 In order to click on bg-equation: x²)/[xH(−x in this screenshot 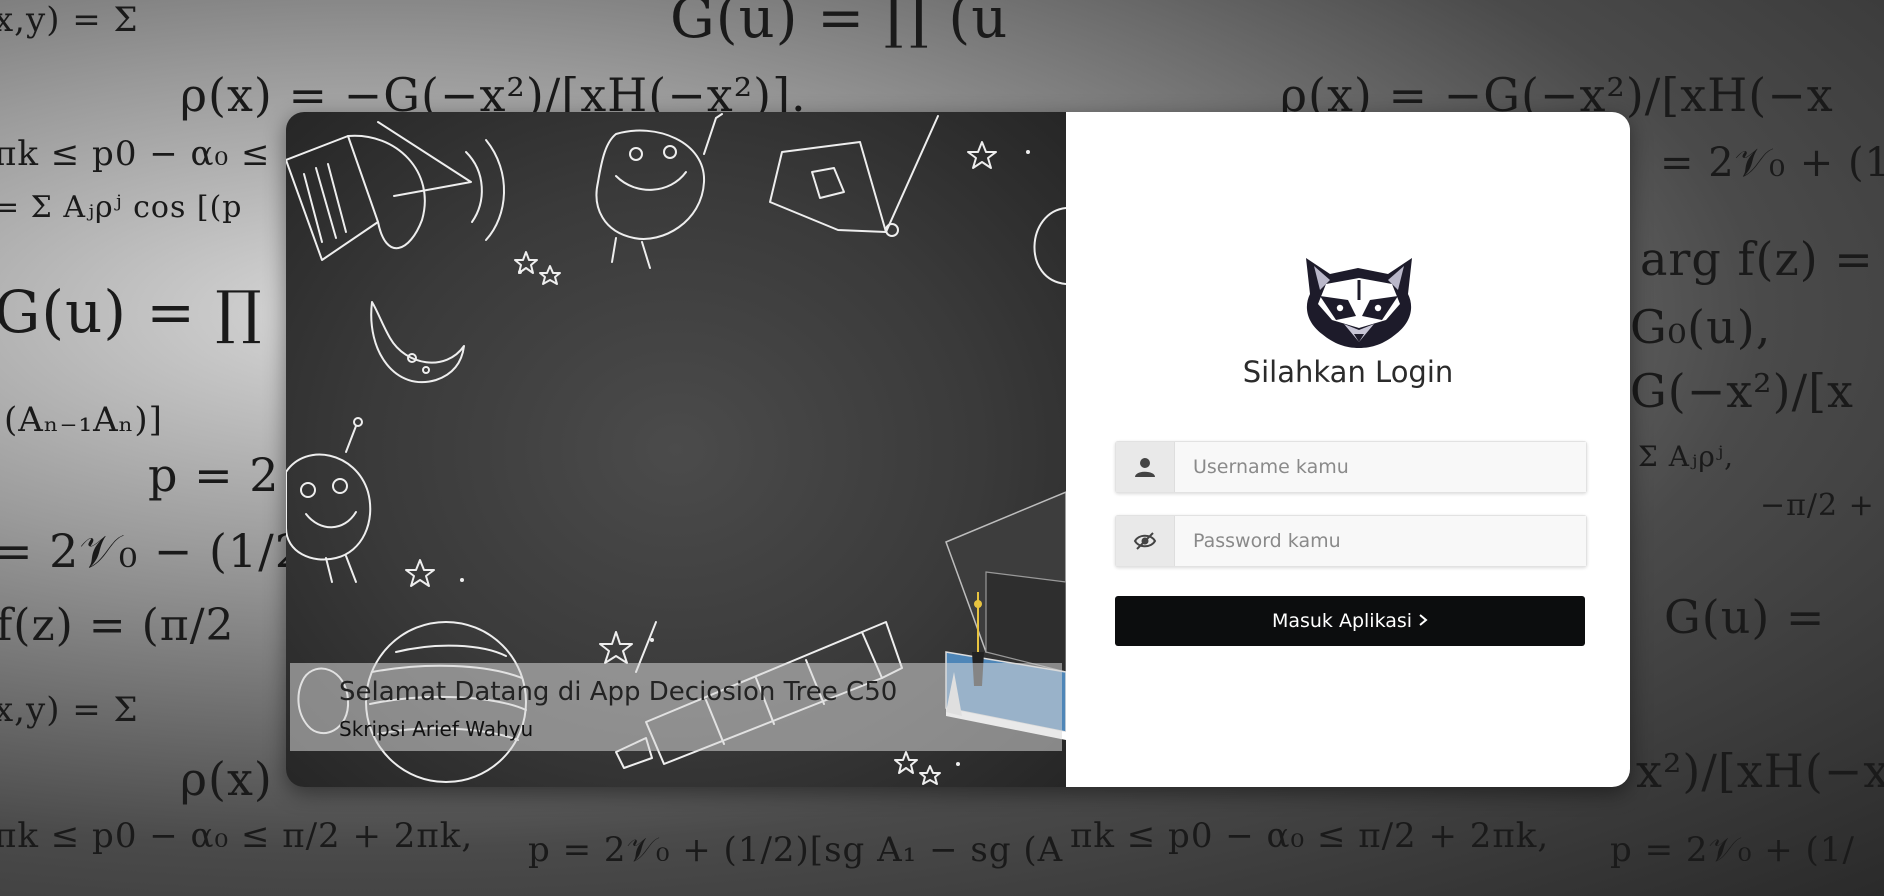, I will do `click(1760, 771)`.